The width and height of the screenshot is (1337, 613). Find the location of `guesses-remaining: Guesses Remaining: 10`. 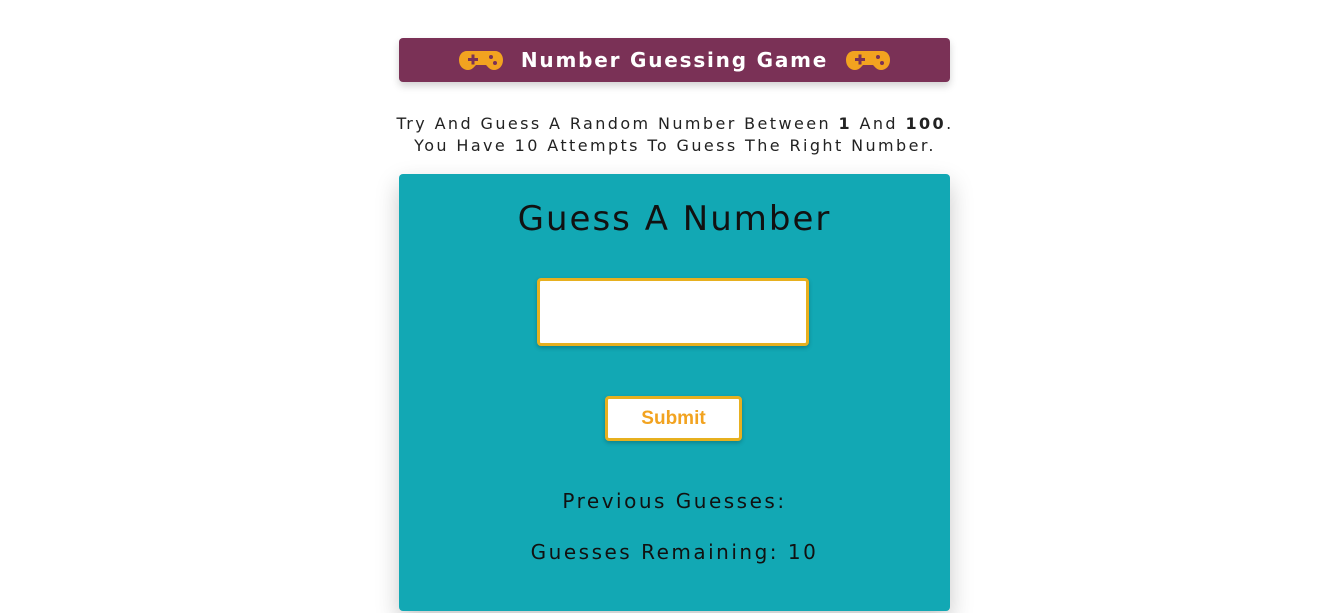

guesses-remaining: Guesses Remaining: 10 is located at coordinates (674, 552).